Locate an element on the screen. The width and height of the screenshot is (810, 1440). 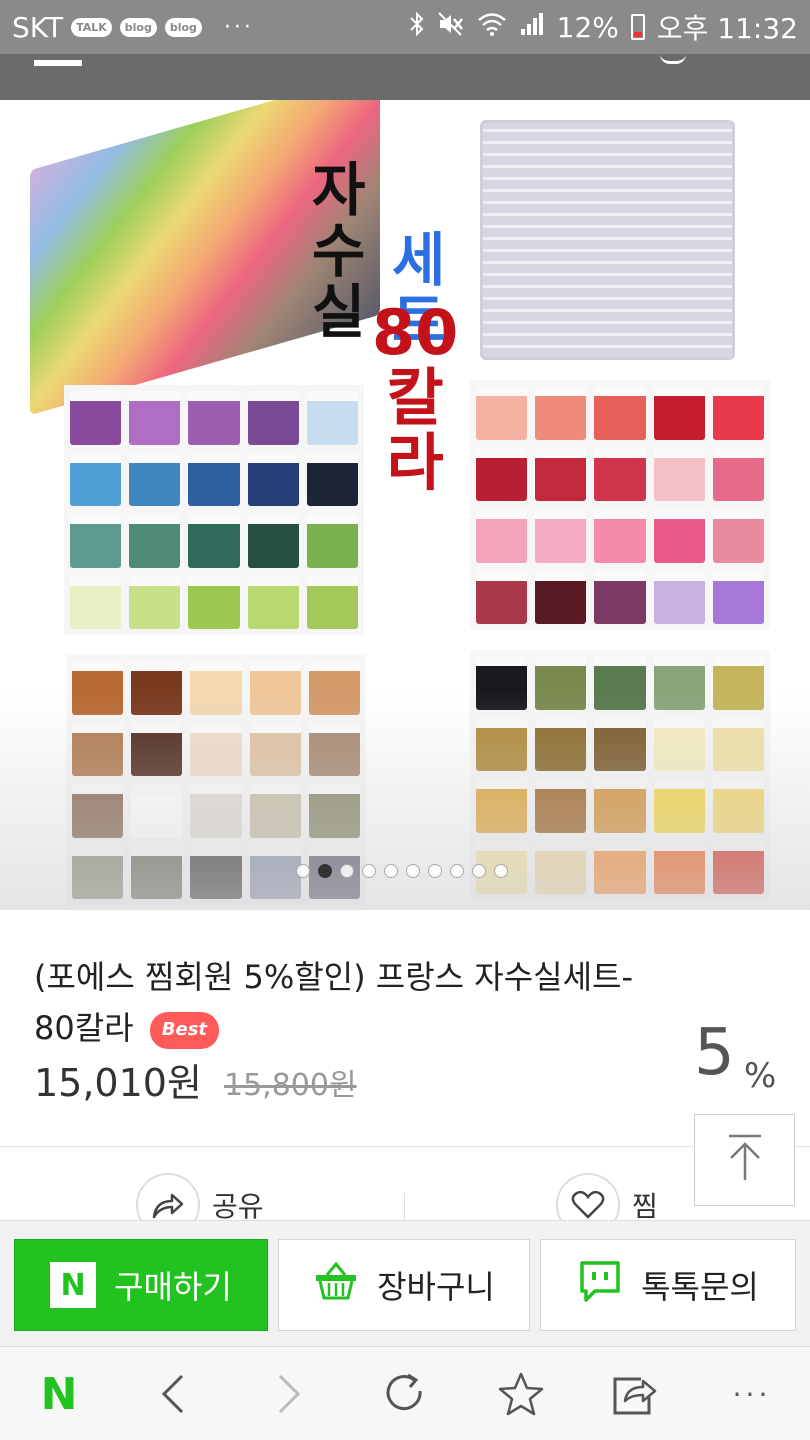
cart-button: 장바구니 is located at coordinates (404, 1285).